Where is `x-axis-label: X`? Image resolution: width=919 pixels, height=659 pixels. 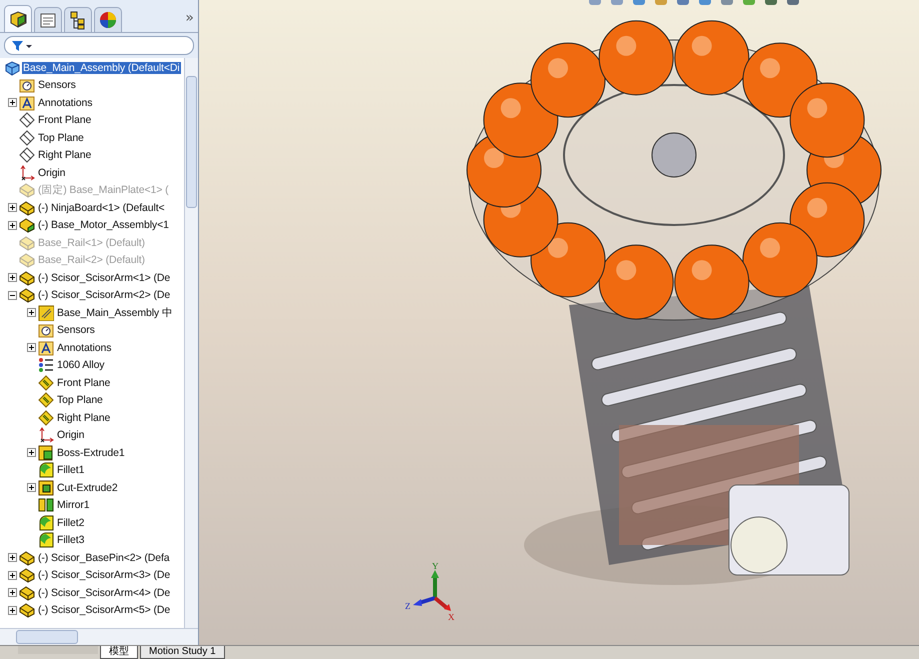
x-axis-label: X is located at coordinates (451, 616).